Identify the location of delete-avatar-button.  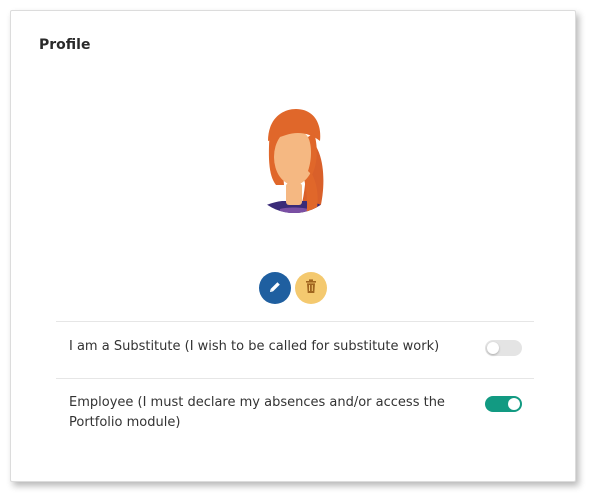
(311, 288).